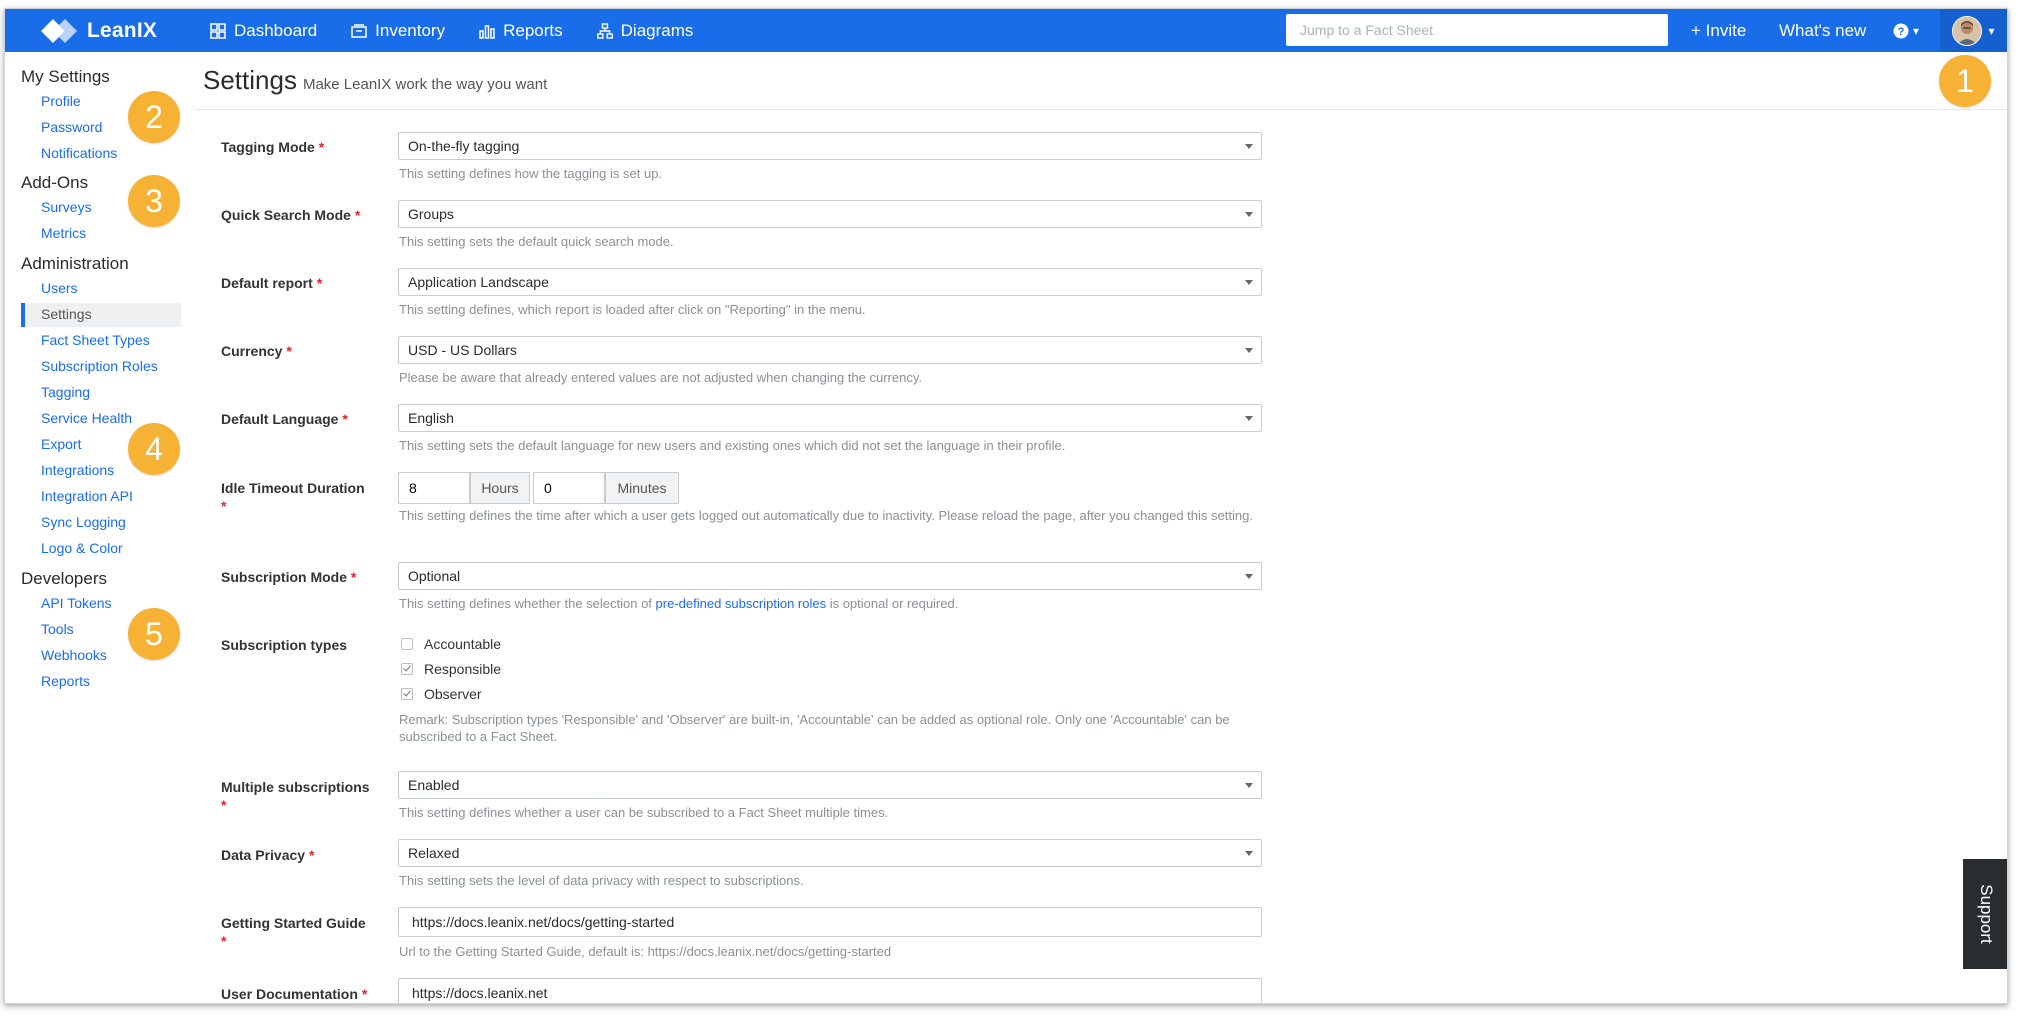 This screenshot has width=2018, height=1016. What do you see at coordinates (657, 30) in the screenshot?
I see `nav-diagrams-label: Diagrams` at bounding box center [657, 30].